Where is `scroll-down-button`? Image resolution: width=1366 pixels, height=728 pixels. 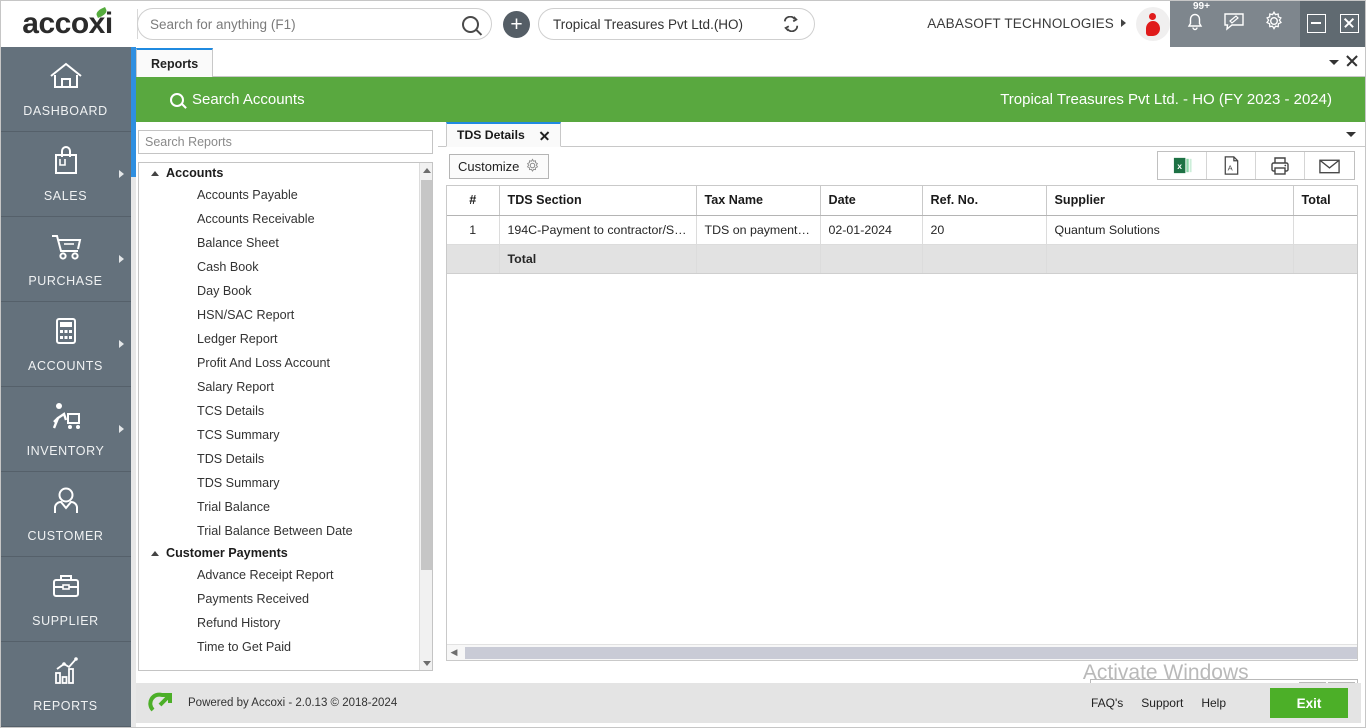
scroll-down-button is located at coordinates (426, 663).